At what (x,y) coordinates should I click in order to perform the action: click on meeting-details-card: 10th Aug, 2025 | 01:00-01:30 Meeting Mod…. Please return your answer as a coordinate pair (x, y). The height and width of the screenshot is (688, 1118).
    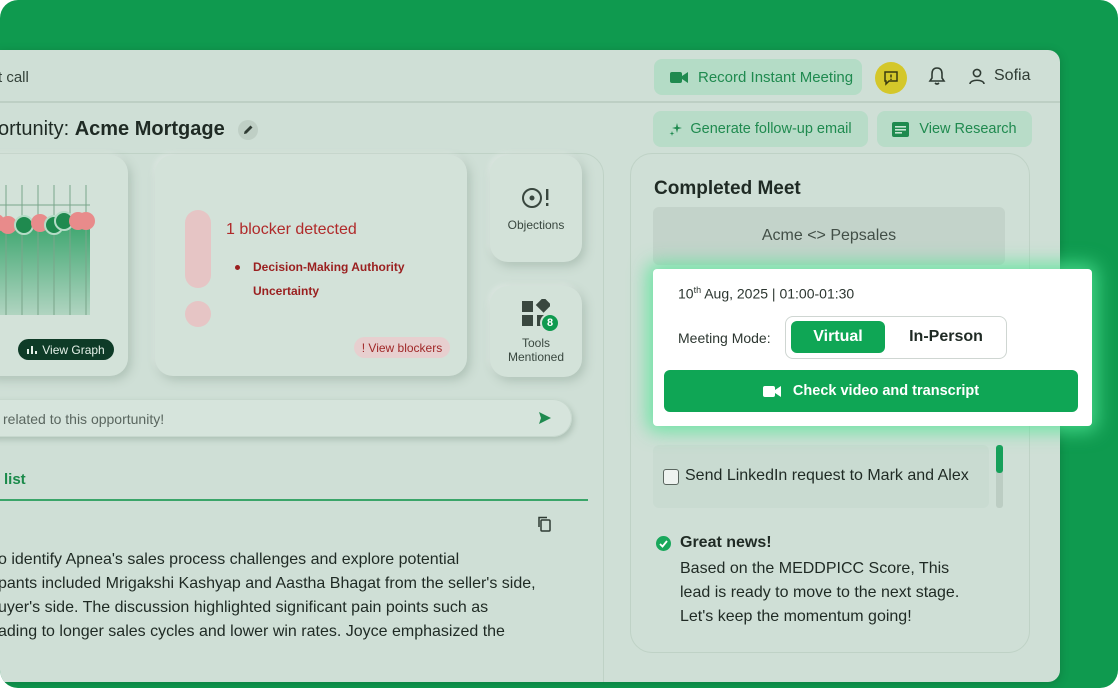
    Looking at the image, I should click on (872, 347).